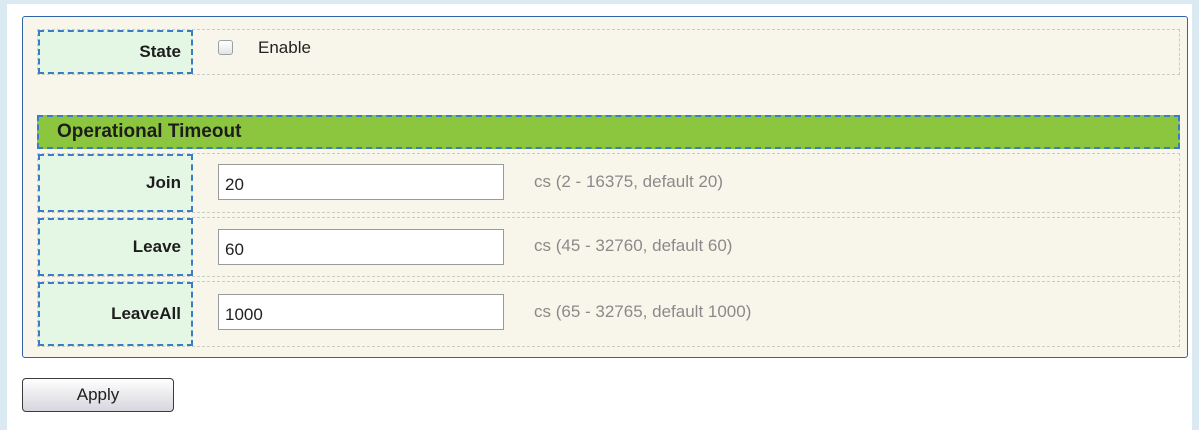 The height and width of the screenshot is (430, 1199). Describe the element at coordinates (608, 52) in the screenshot. I see `state-row: State Enable` at that location.